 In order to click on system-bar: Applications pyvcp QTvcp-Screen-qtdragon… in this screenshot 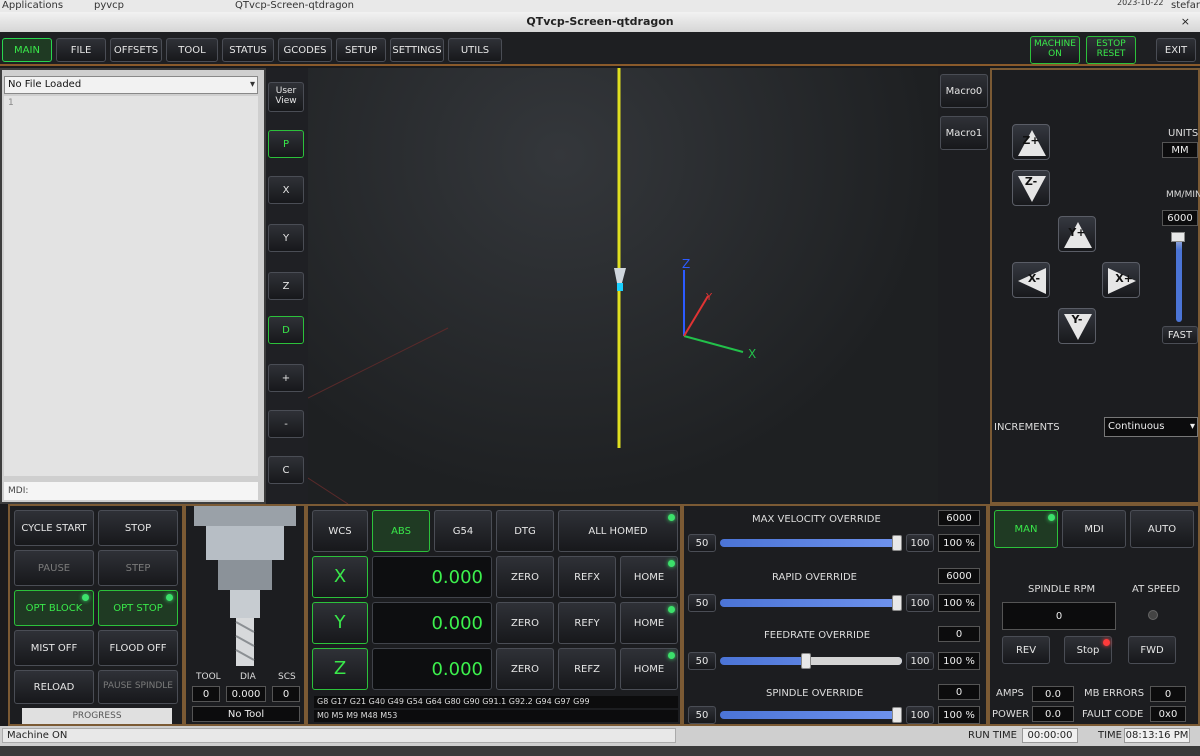, I will do `click(600, 6)`.